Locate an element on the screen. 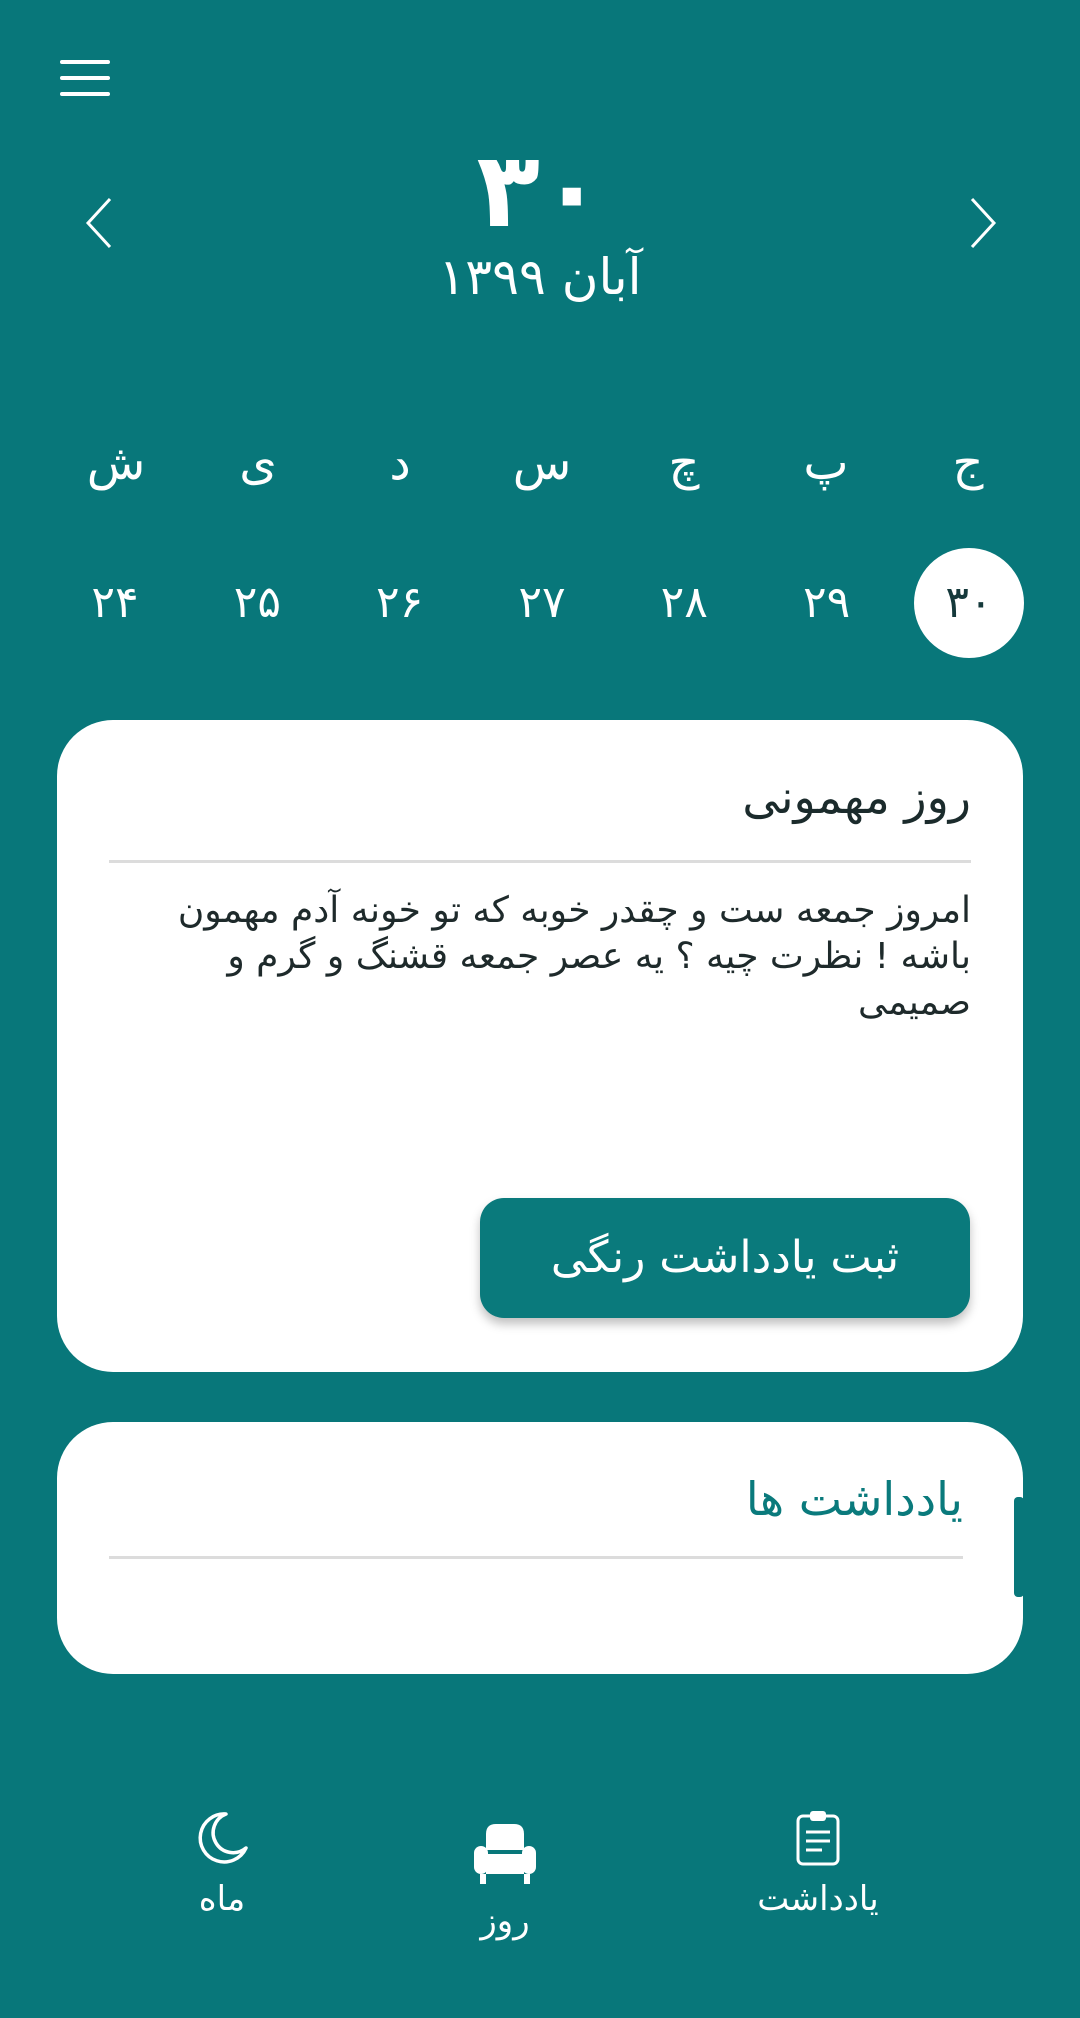  date-cell: ۲۷ is located at coordinates (542, 603).